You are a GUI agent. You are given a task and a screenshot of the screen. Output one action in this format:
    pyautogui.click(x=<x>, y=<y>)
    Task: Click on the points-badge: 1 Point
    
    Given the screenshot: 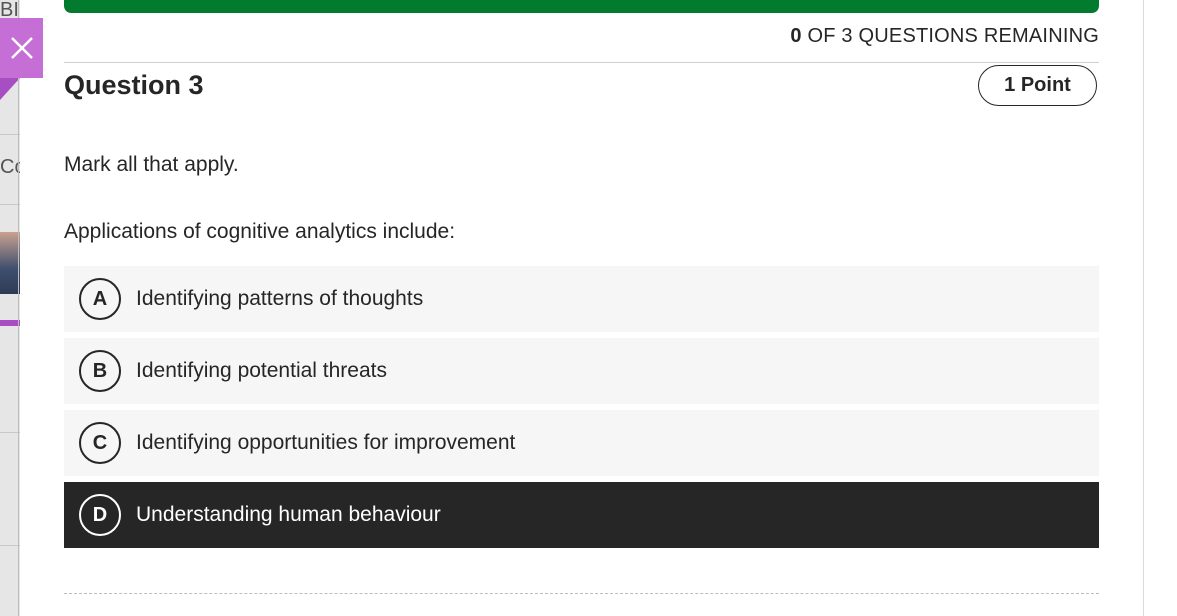 What is the action you would take?
    pyautogui.click(x=1037, y=85)
    